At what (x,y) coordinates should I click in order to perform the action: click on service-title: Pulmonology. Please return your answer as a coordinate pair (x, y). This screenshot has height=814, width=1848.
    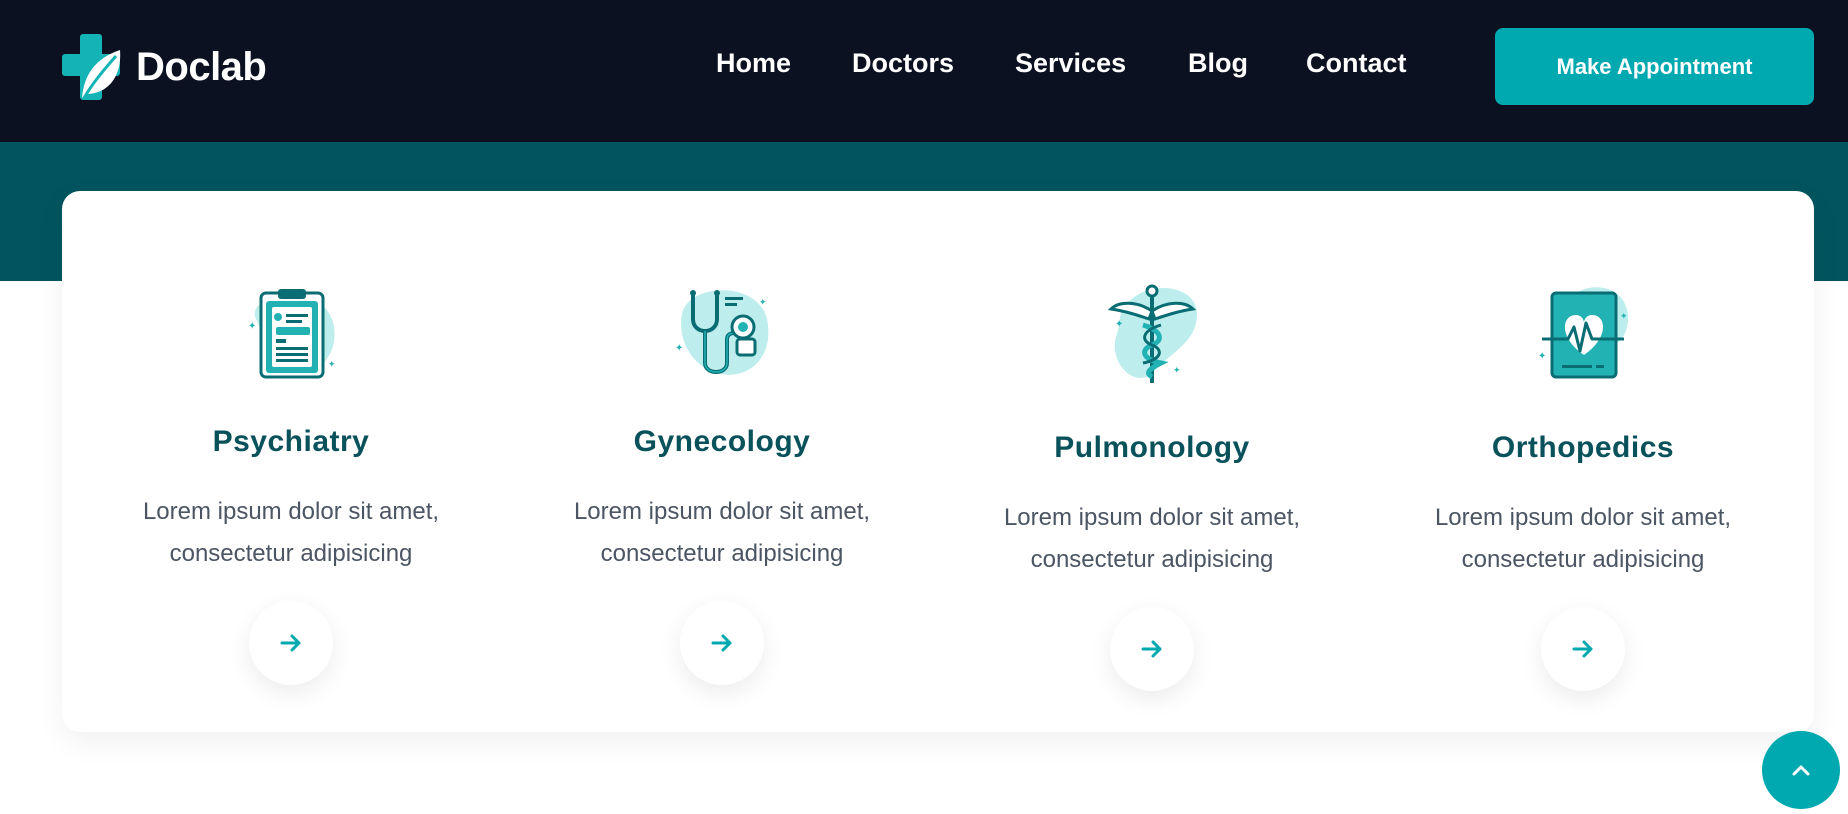
    Looking at the image, I should click on (1152, 447).